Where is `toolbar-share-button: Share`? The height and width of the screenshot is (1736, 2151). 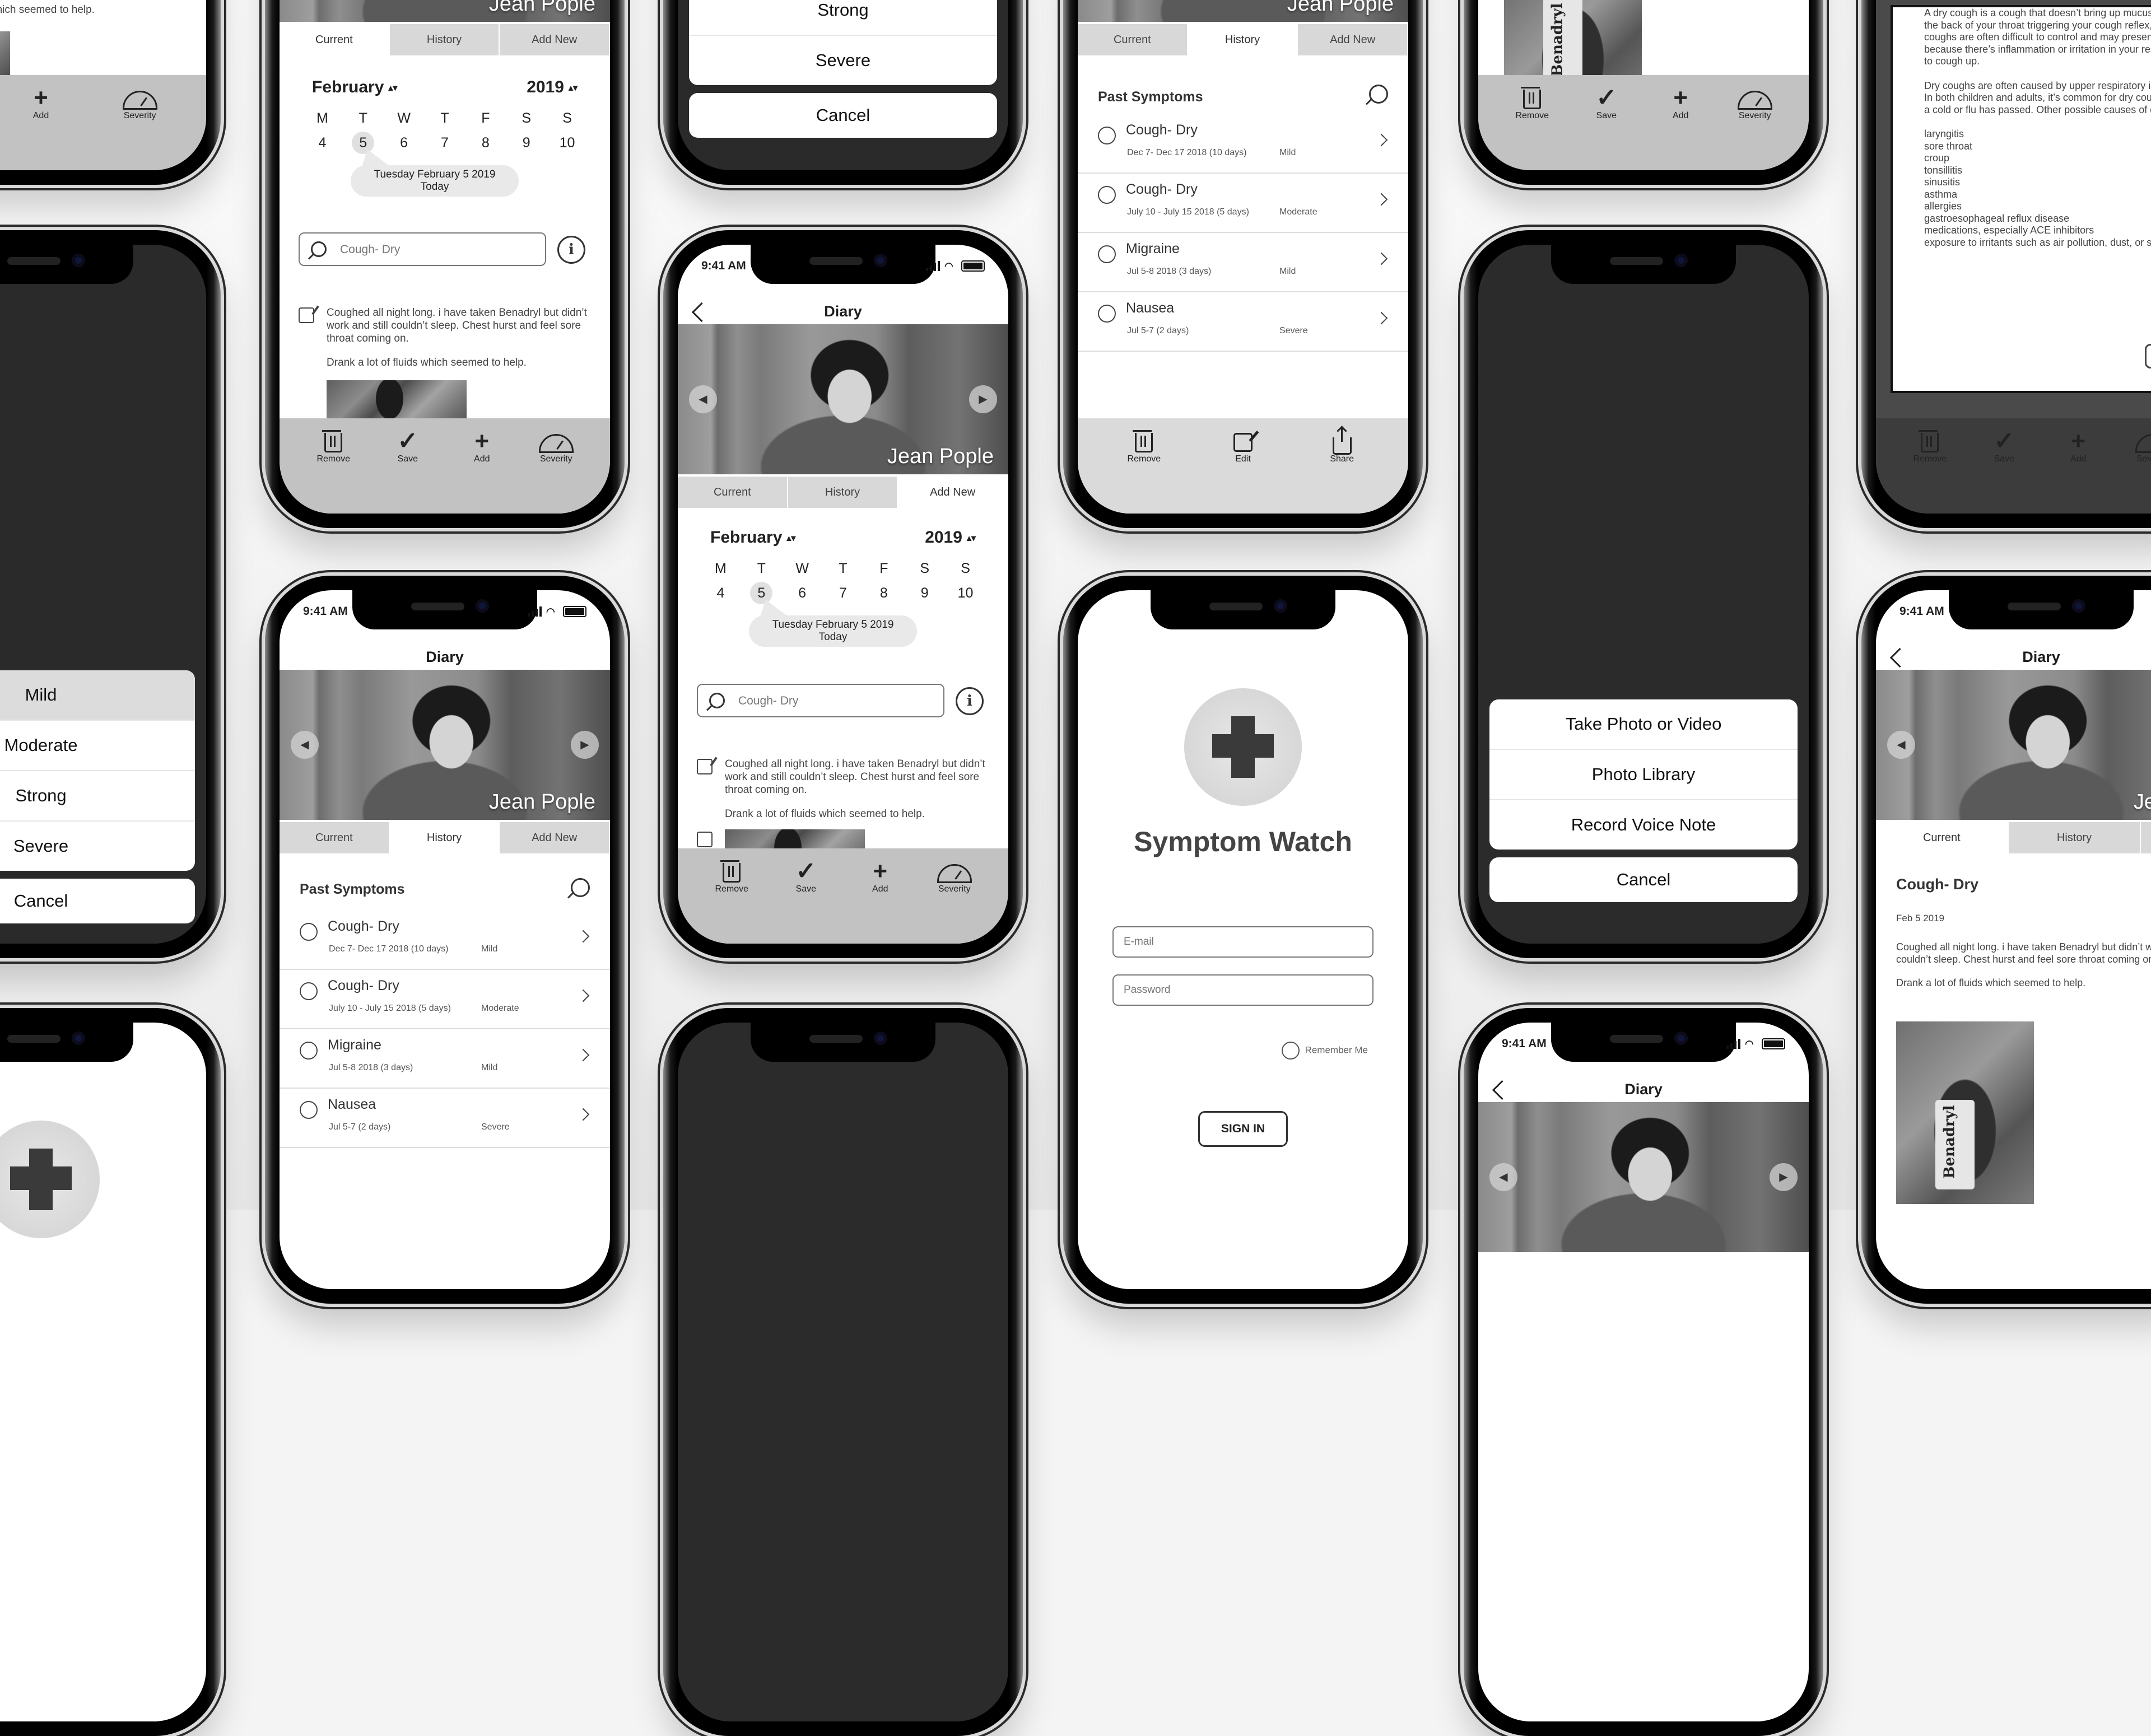
toolbar-share-button: Share is located at coordinates (1342, 466).